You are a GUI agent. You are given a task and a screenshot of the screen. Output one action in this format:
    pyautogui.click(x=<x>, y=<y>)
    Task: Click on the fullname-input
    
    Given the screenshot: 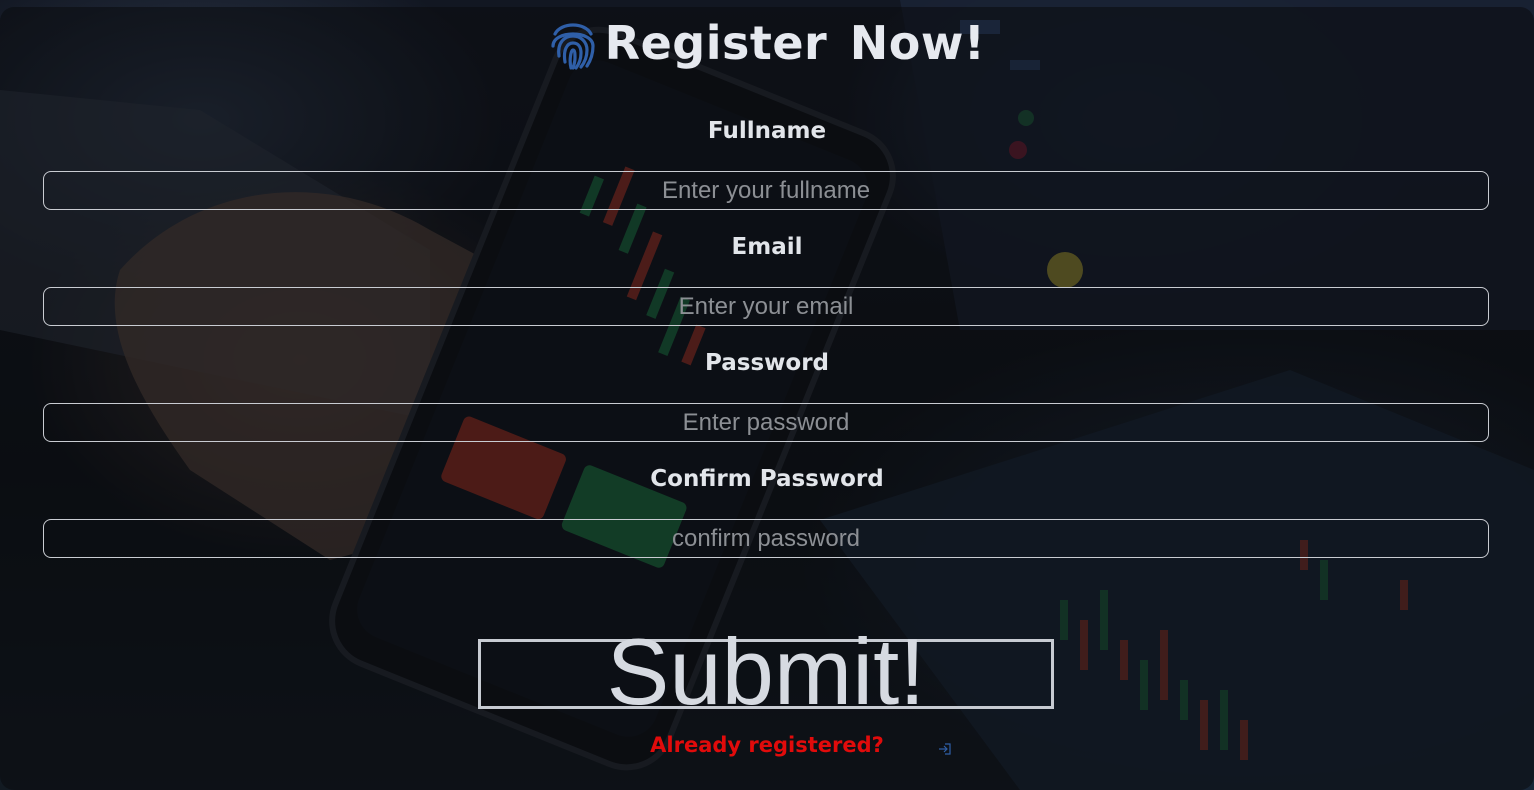 What is the action you would take?
    pyautogui.click(x=766, y=190)
    